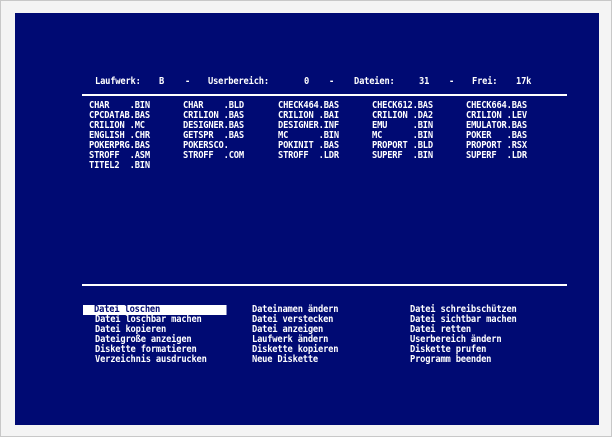  What do you see at coordinates (118, 81) in the screenshot?
I see `drive-label: Laufwerk:` at bounding box center [118, 81].